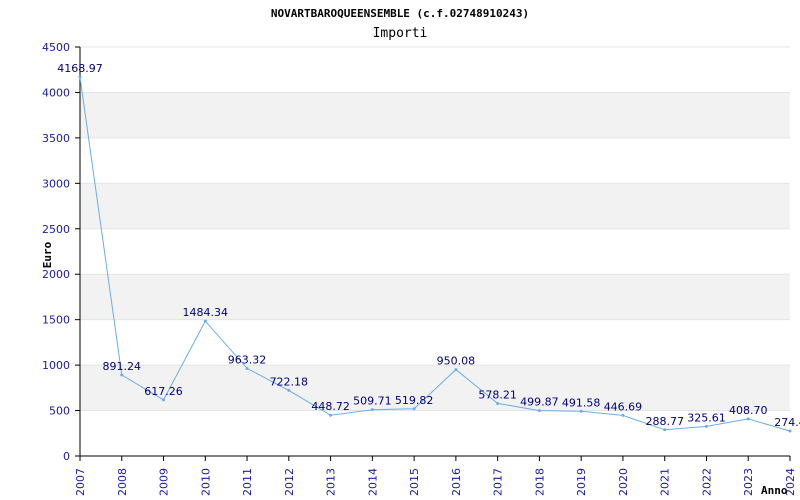 The image size is (800, 500). I want to click on x-tick-label: 2017, so click(498, 482).